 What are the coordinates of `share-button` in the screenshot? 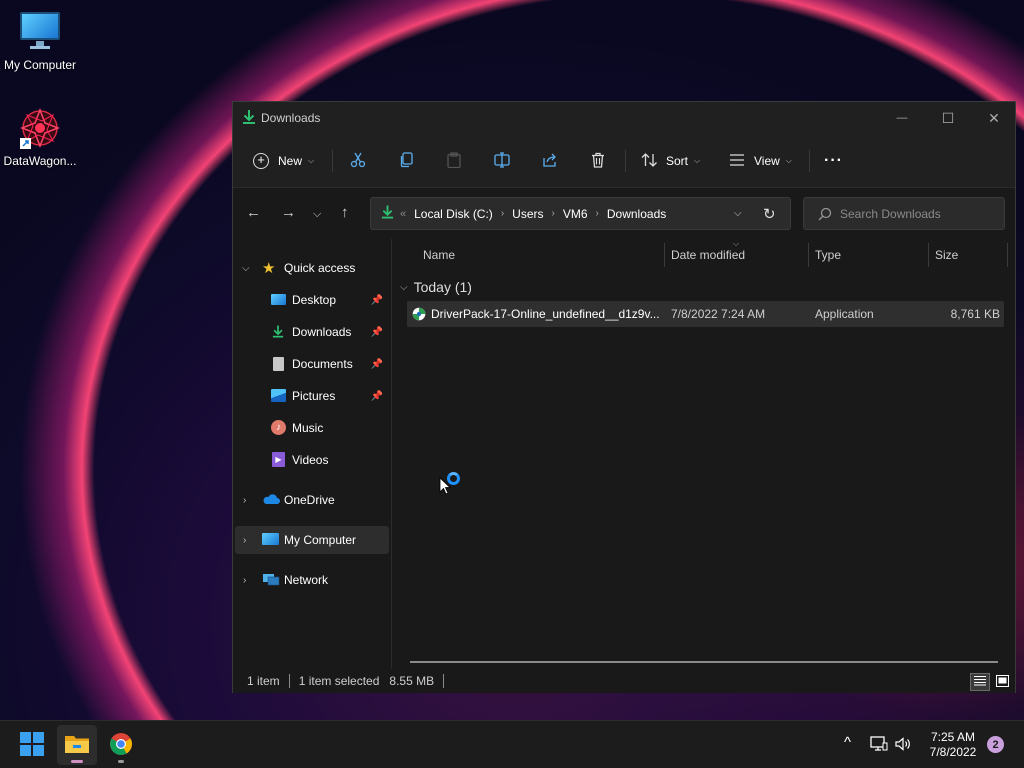 It's located at (550, 161).